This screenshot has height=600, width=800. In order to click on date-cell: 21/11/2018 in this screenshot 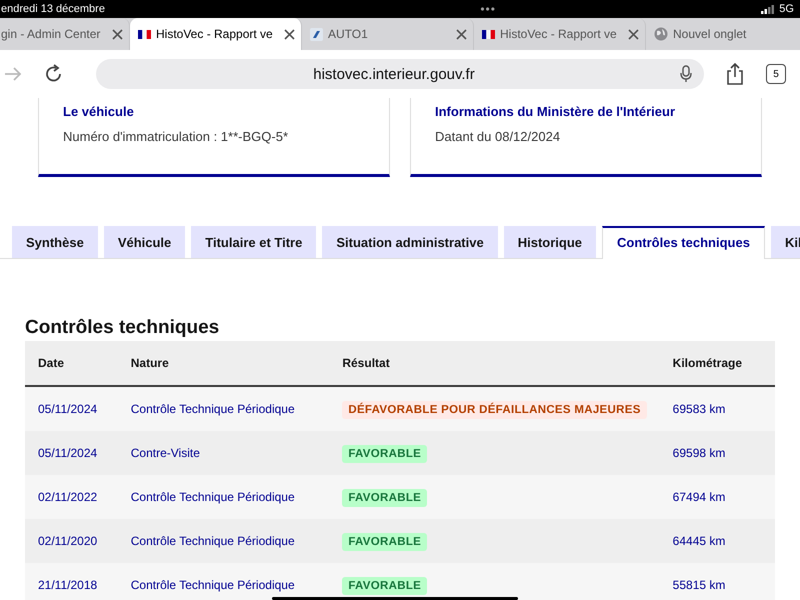, I will do `click(71, 581)`.